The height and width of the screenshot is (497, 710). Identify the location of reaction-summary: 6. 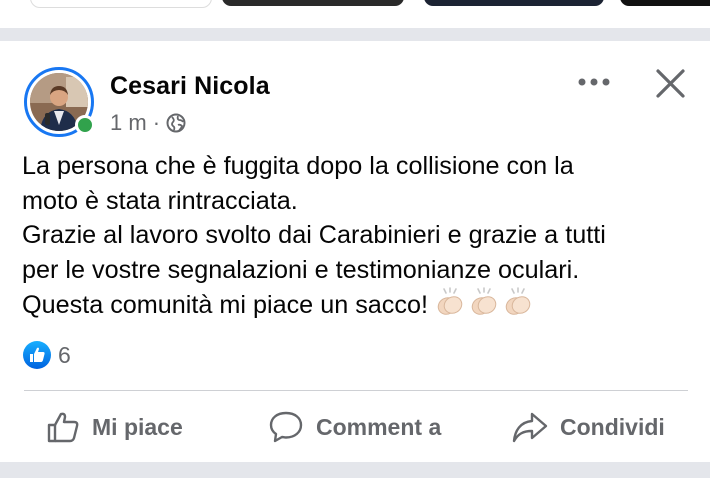
(46, 355).